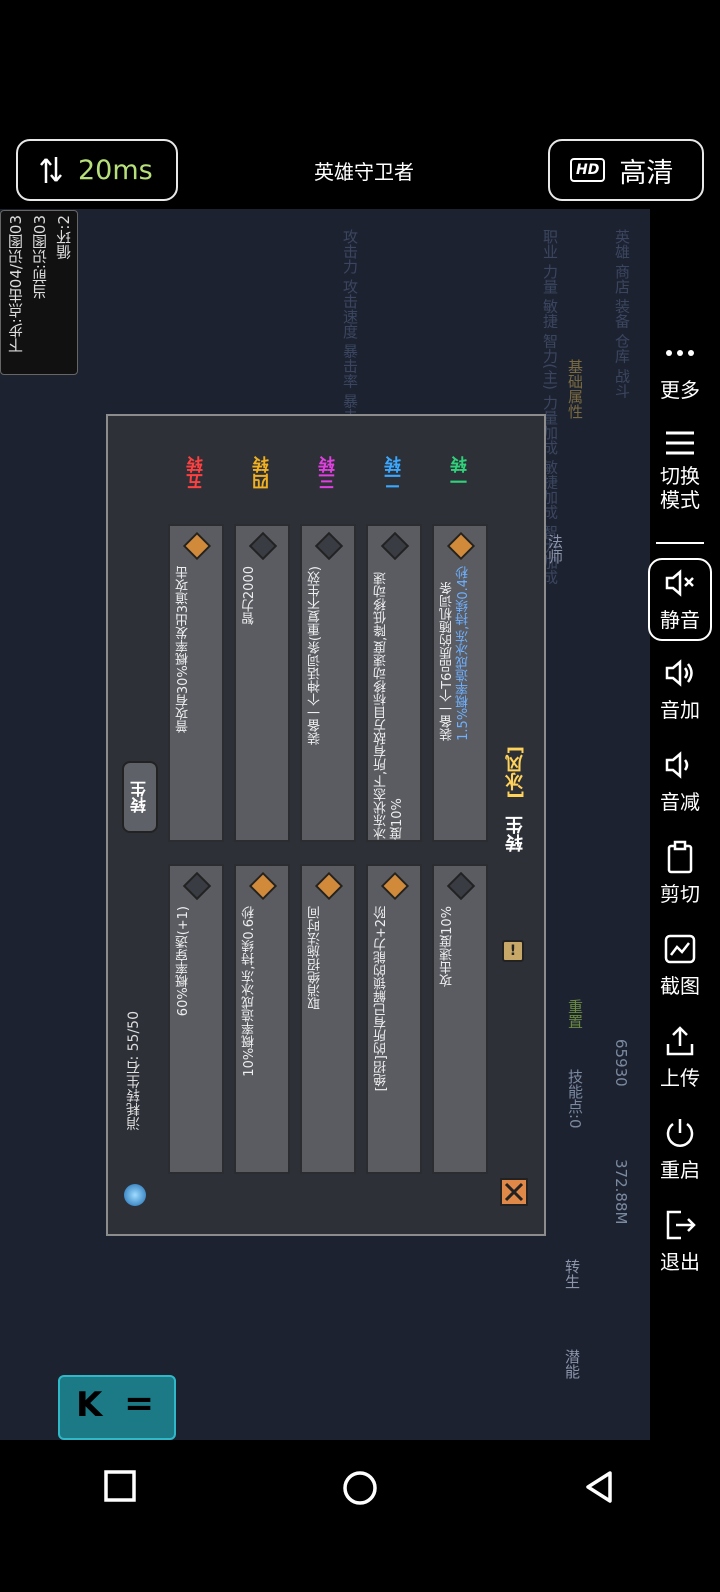 This screenshot has height=1592, width=720. Describe the element at coordinates (196, 1019) in the screenshot. I see `tier-5-option-b: 60%概率穿透(+1)` at that location.